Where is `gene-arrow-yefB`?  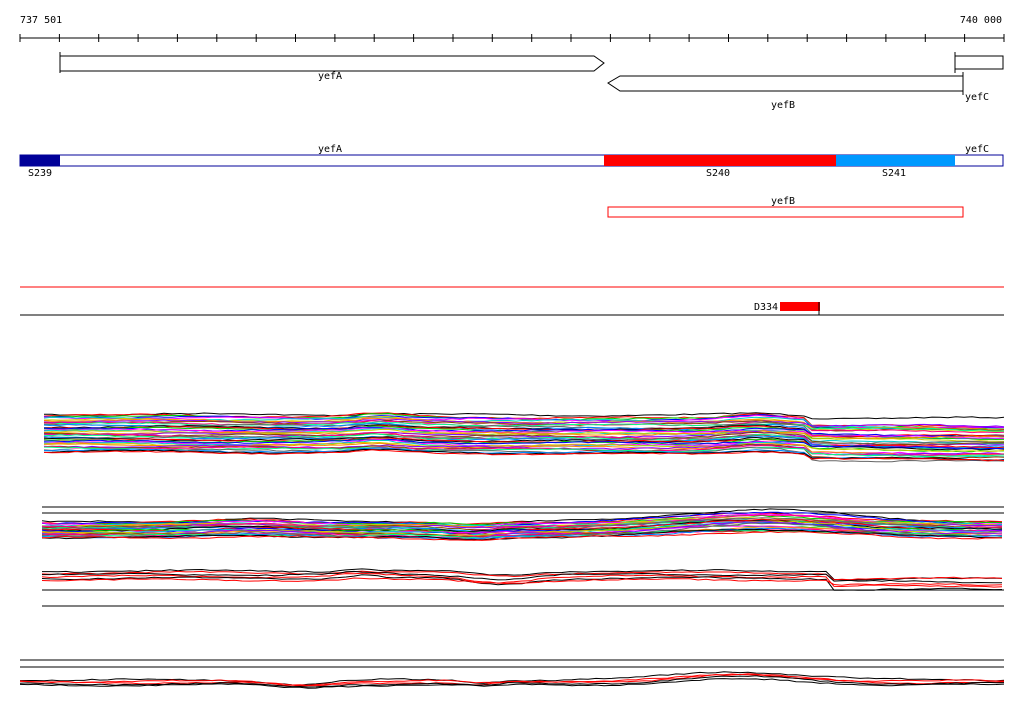
gene-arrow-yefB is located at coordinates (785, 83).